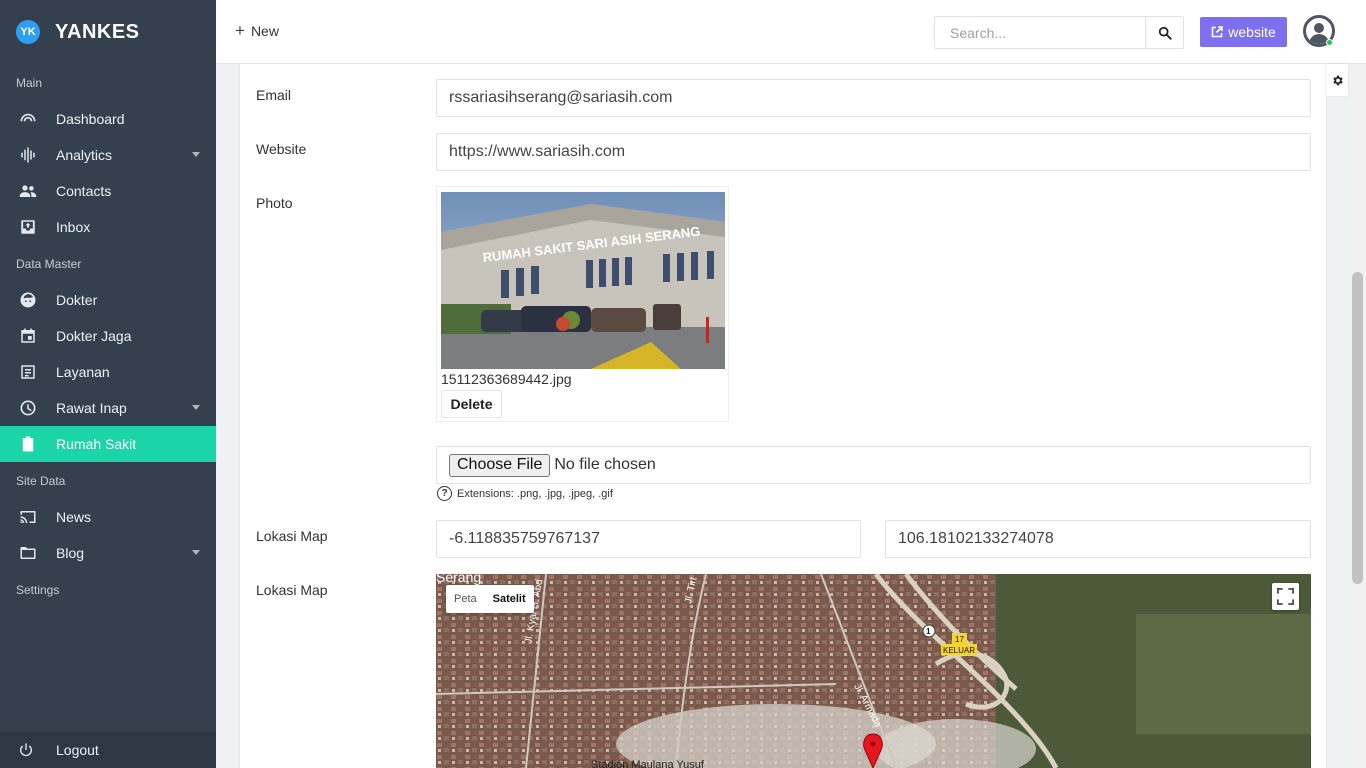 This screenshot has width=1366, height=768. Describe the element at coordinates (240, 30) in the screenshot. I see `plus-icon: +` at that location.